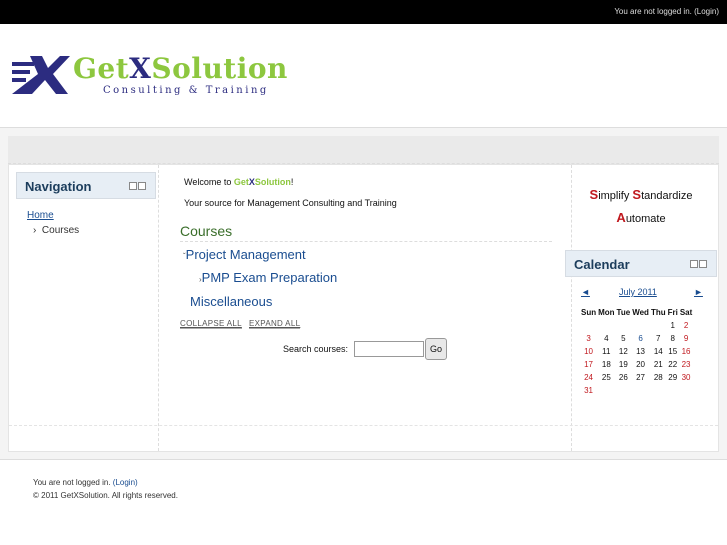 This screenshot has width=727, height=545. Describe the element at coordinates (211, 324) in the screenshot. I see `collapse-all-link: COLLAPSE ALL` at that location.